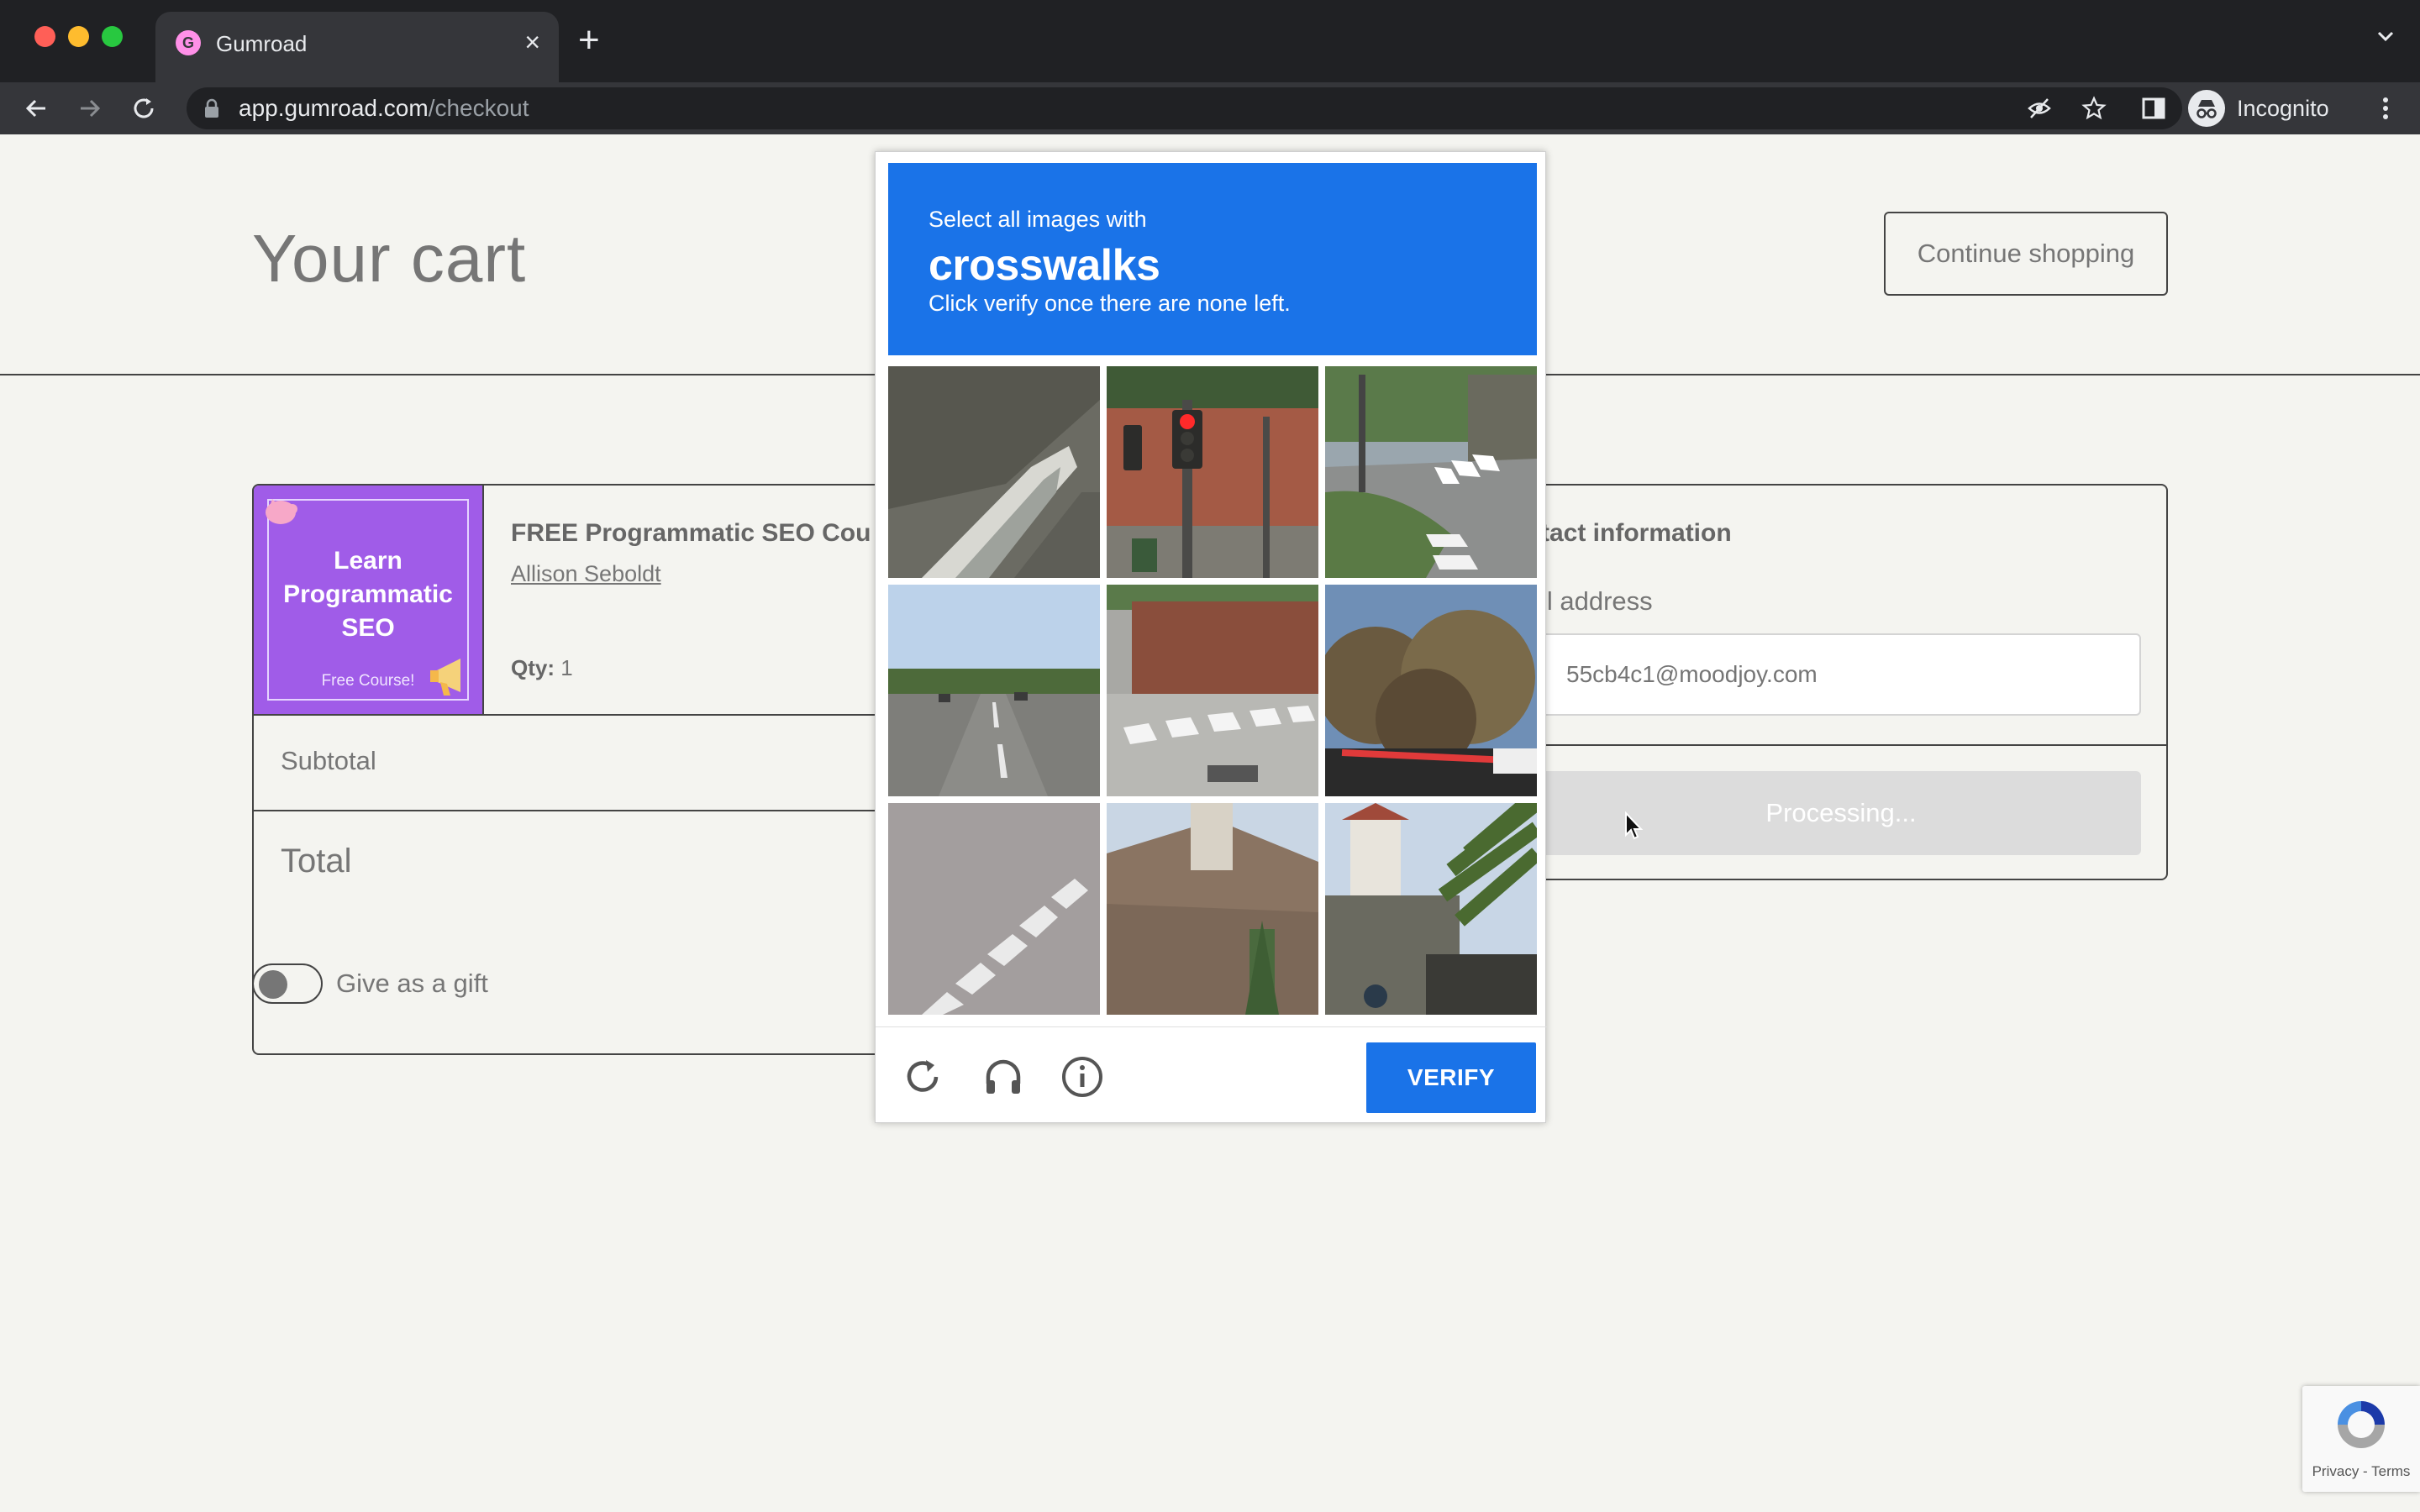 The height and width of the screenshot is (1512, 2420). Describe the element at coordinates (1211, 1026) in the screenshot. I see `captcha-footer-divider` at that location.